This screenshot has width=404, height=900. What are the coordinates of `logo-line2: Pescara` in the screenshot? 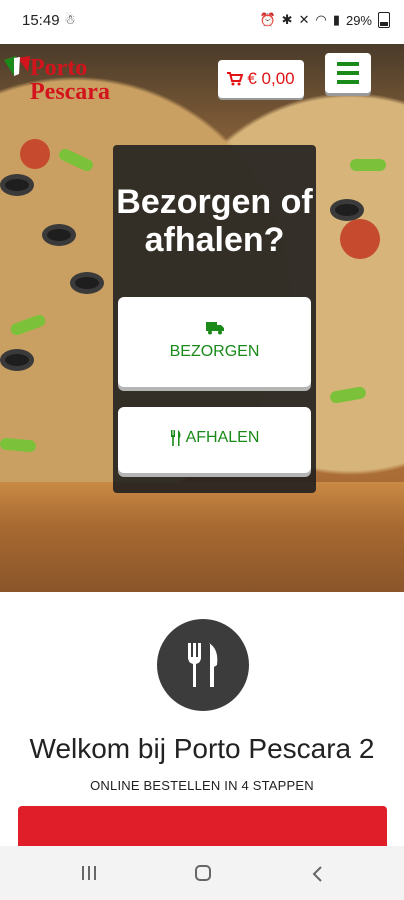 It's located at (70, 92).